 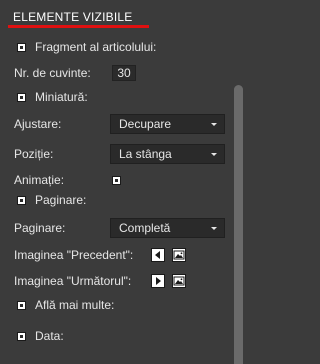 What do you see at coordinates (73, 17) in the screenshot?
I see `section-title: ELEMENTE VIZIBILE` at bounding box center [73, 17].